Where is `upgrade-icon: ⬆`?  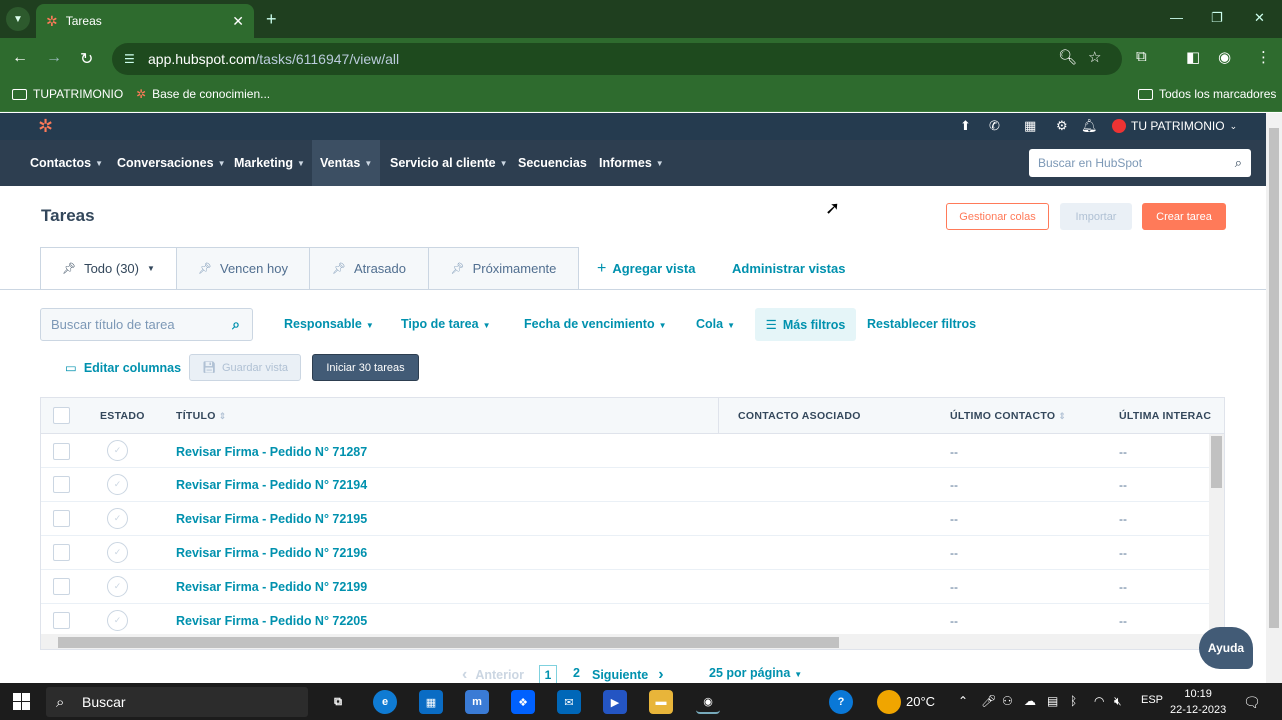
upgrade-icon: ⬆ is located at coordinates (965, 126).